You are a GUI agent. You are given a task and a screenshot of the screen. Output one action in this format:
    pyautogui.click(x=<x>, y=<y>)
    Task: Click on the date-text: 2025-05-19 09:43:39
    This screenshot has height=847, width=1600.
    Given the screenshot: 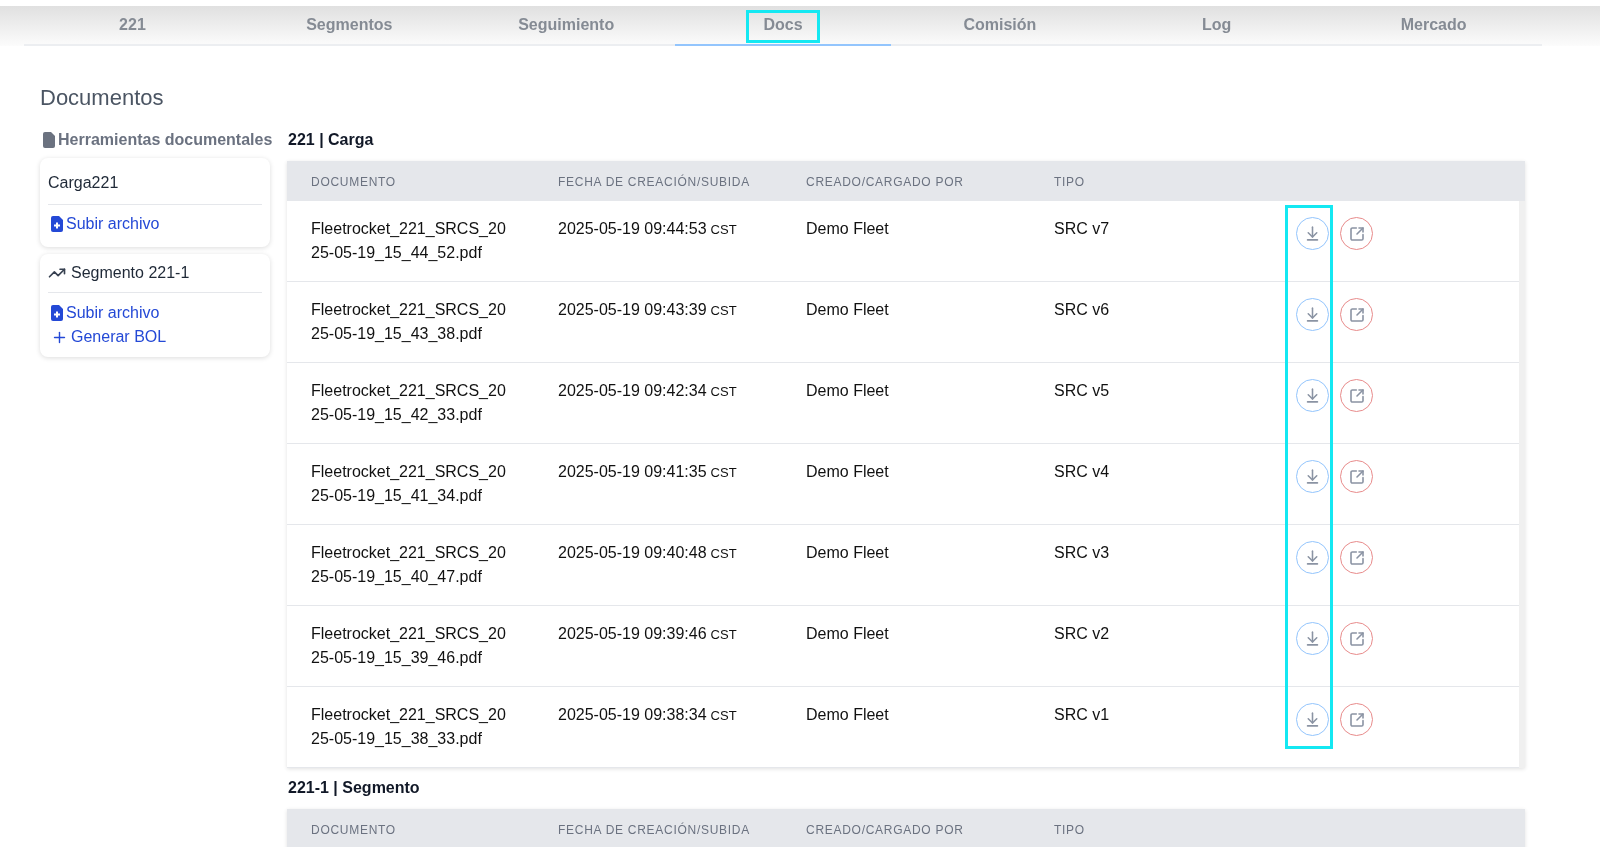 What is the action you would take?
    pyautogui.click(x=632, y=310)
    